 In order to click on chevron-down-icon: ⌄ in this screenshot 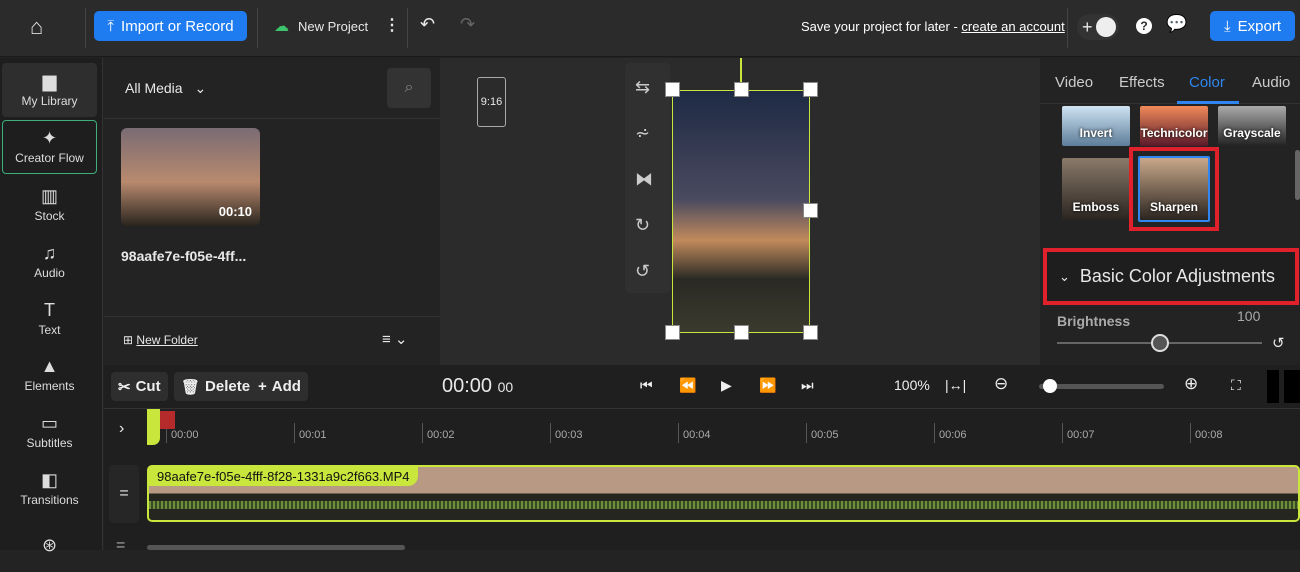, I will do `click(200, 88)`.